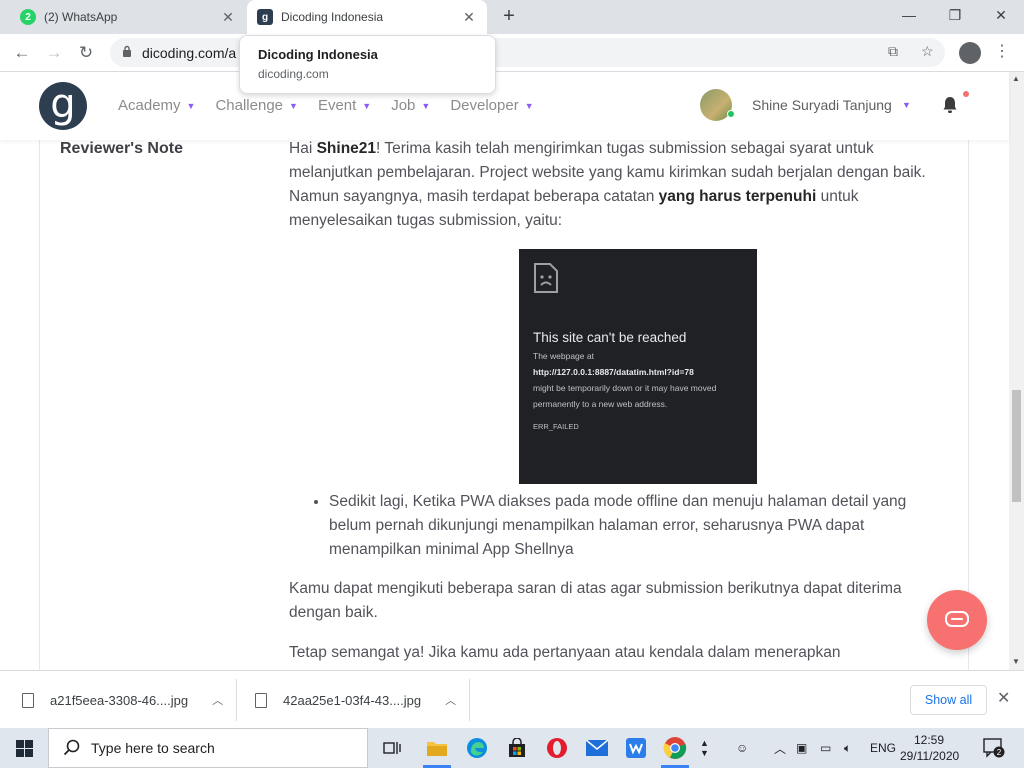  I want to click on tab-dicoding: g Dicoding Indonesia ✕, so click(367, 17).